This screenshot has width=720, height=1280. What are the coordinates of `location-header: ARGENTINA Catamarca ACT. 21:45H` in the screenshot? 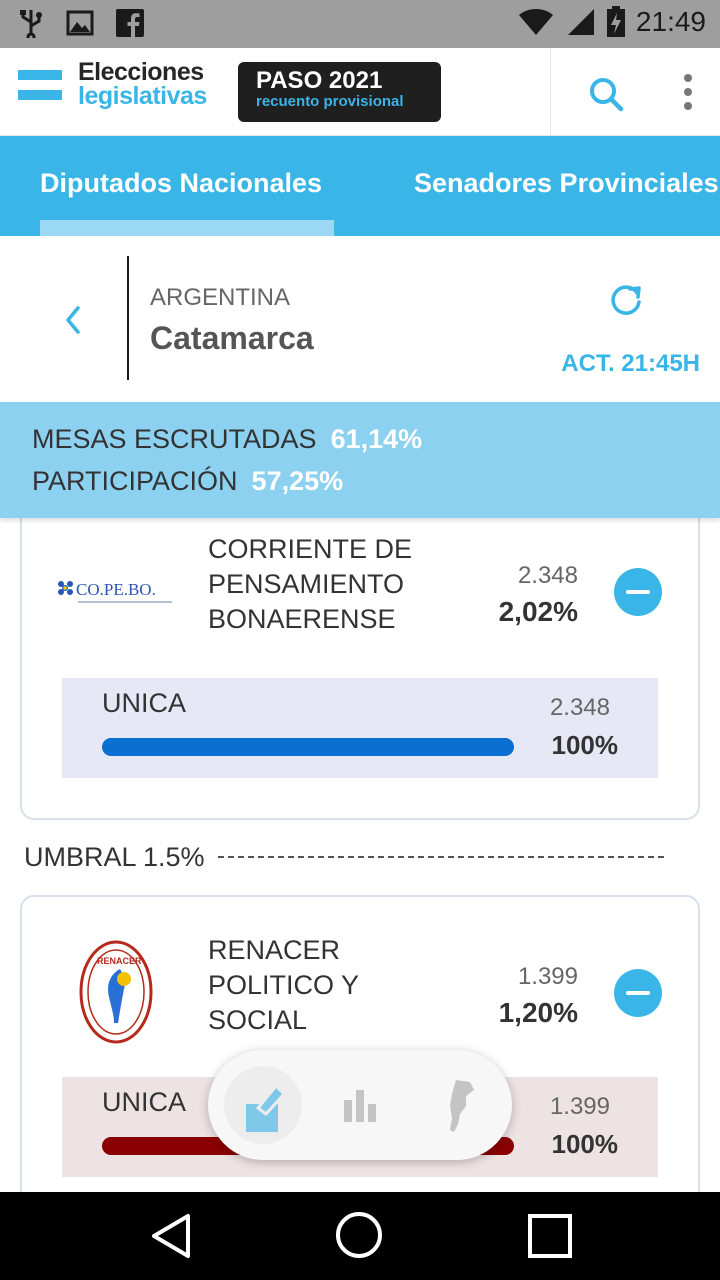 It's located at (360, 319).